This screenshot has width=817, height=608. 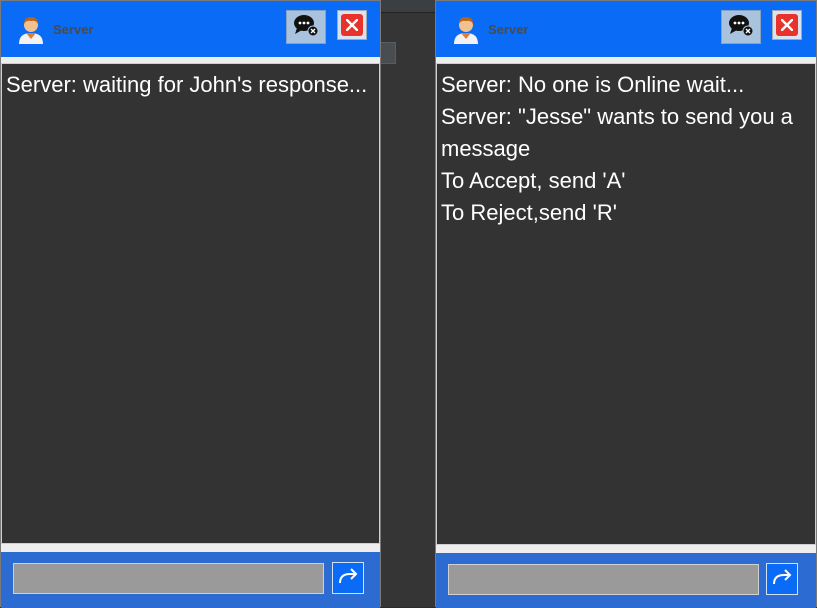 What do you see at coordinates (533, 180) in the screenshot?
I see `message-line: To Accept, send 'A'` at bounding box center [533, 180].